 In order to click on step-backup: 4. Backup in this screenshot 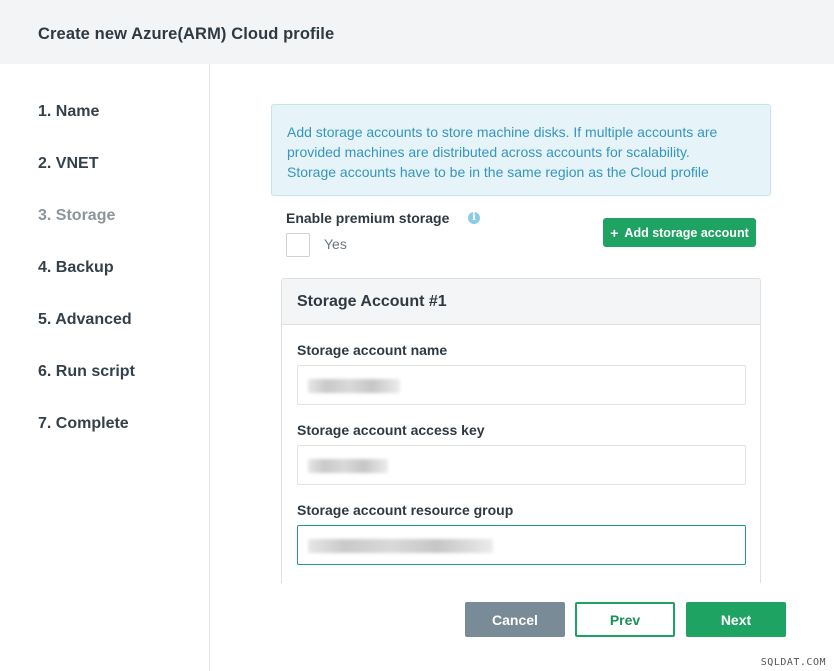, I will do `click(76, 268)`.